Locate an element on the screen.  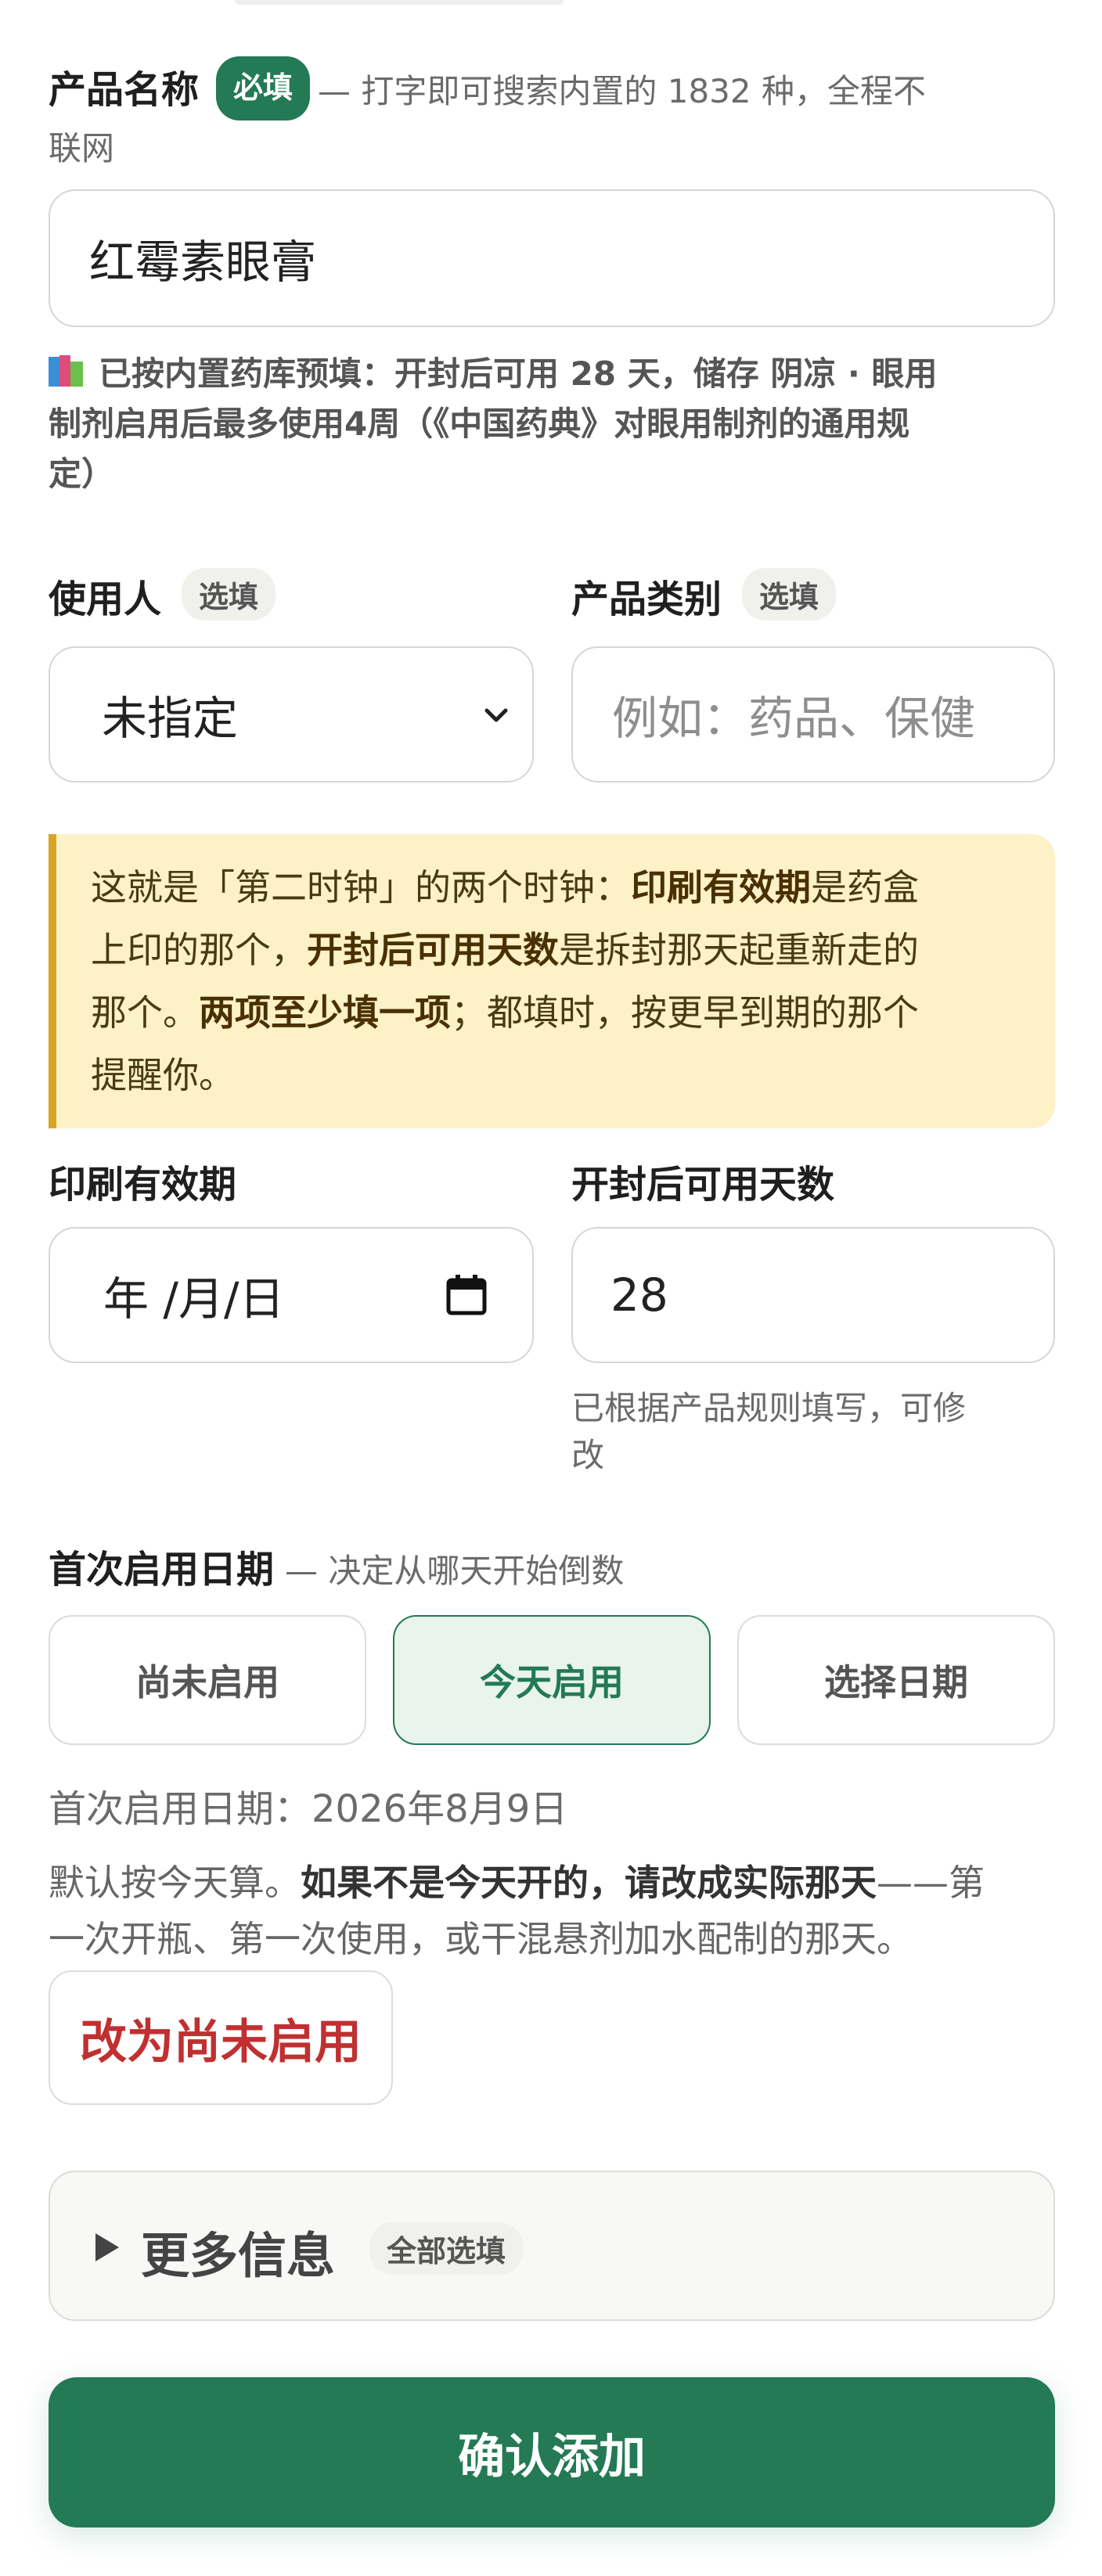
note-line2: 一次开瓶、第一次使用，或干混悬剂加水配制的那天。 is located at coordinates (481, 1939).